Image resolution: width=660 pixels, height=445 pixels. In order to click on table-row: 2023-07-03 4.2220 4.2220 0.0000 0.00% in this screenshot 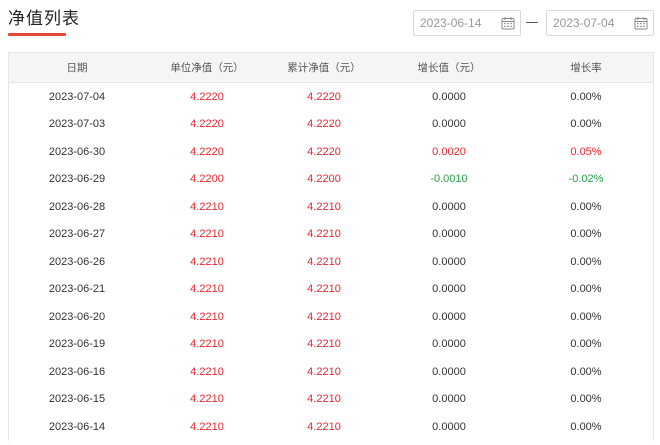, I will do `click(331, 125)`.